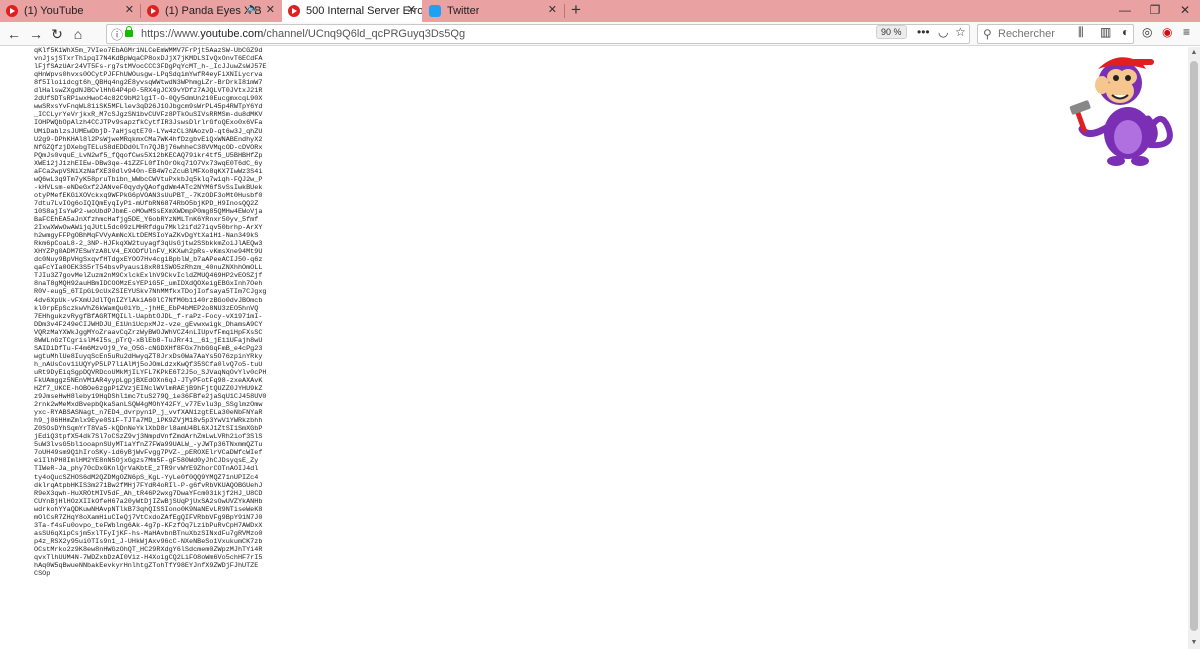  What do you see at coordinates (435, 11) in the screenshot?
I see `twitter-icon` at bounding box center [435, 11].